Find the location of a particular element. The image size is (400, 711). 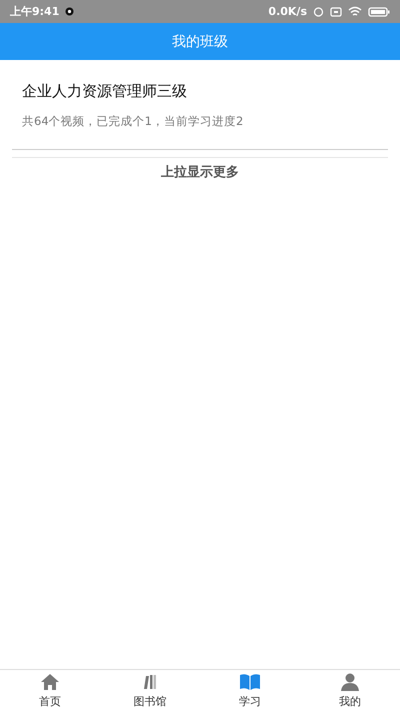

page-title: 我的班级 is located at coordinates (200, 41).